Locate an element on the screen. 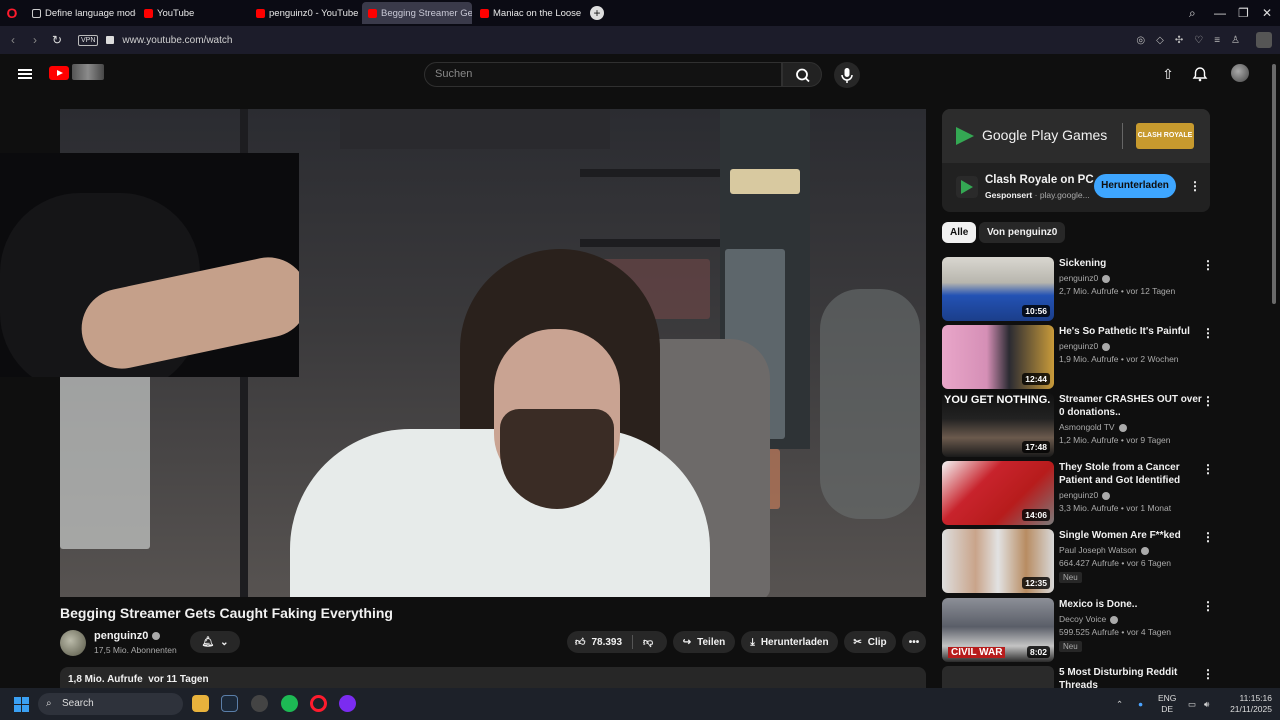 This screenshot has height=720, width=1280. new-tab-button: + is located at coordinates (597, 13).